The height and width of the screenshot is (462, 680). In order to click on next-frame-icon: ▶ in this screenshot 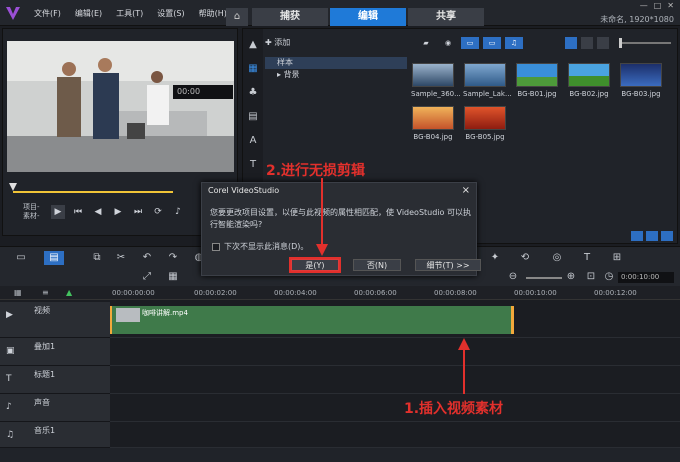, I will do `click(118, 212)`.